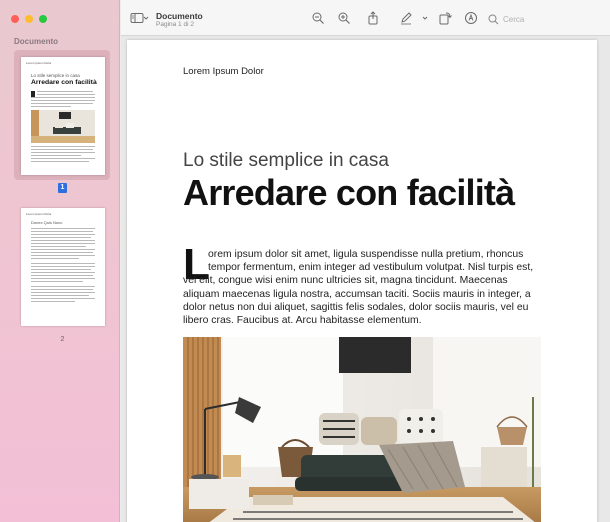 The height and width of the screenshot is (522, 610). Describe the element at coordinates (406, 18) in the screenshot. I see `markup-pen-icon` at that location.